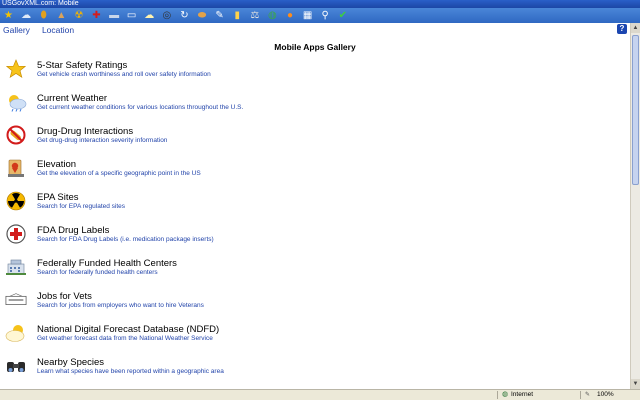 This screenshot has width=640, height=400. I want to click on pill-icon: ⬮, so click(43, 15).